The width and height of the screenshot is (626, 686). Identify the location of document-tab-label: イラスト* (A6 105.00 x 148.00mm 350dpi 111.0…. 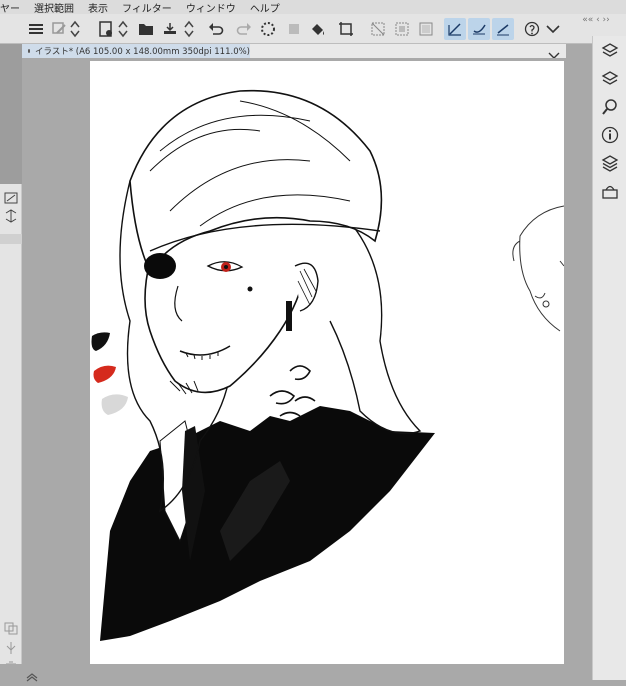
(142, 52).